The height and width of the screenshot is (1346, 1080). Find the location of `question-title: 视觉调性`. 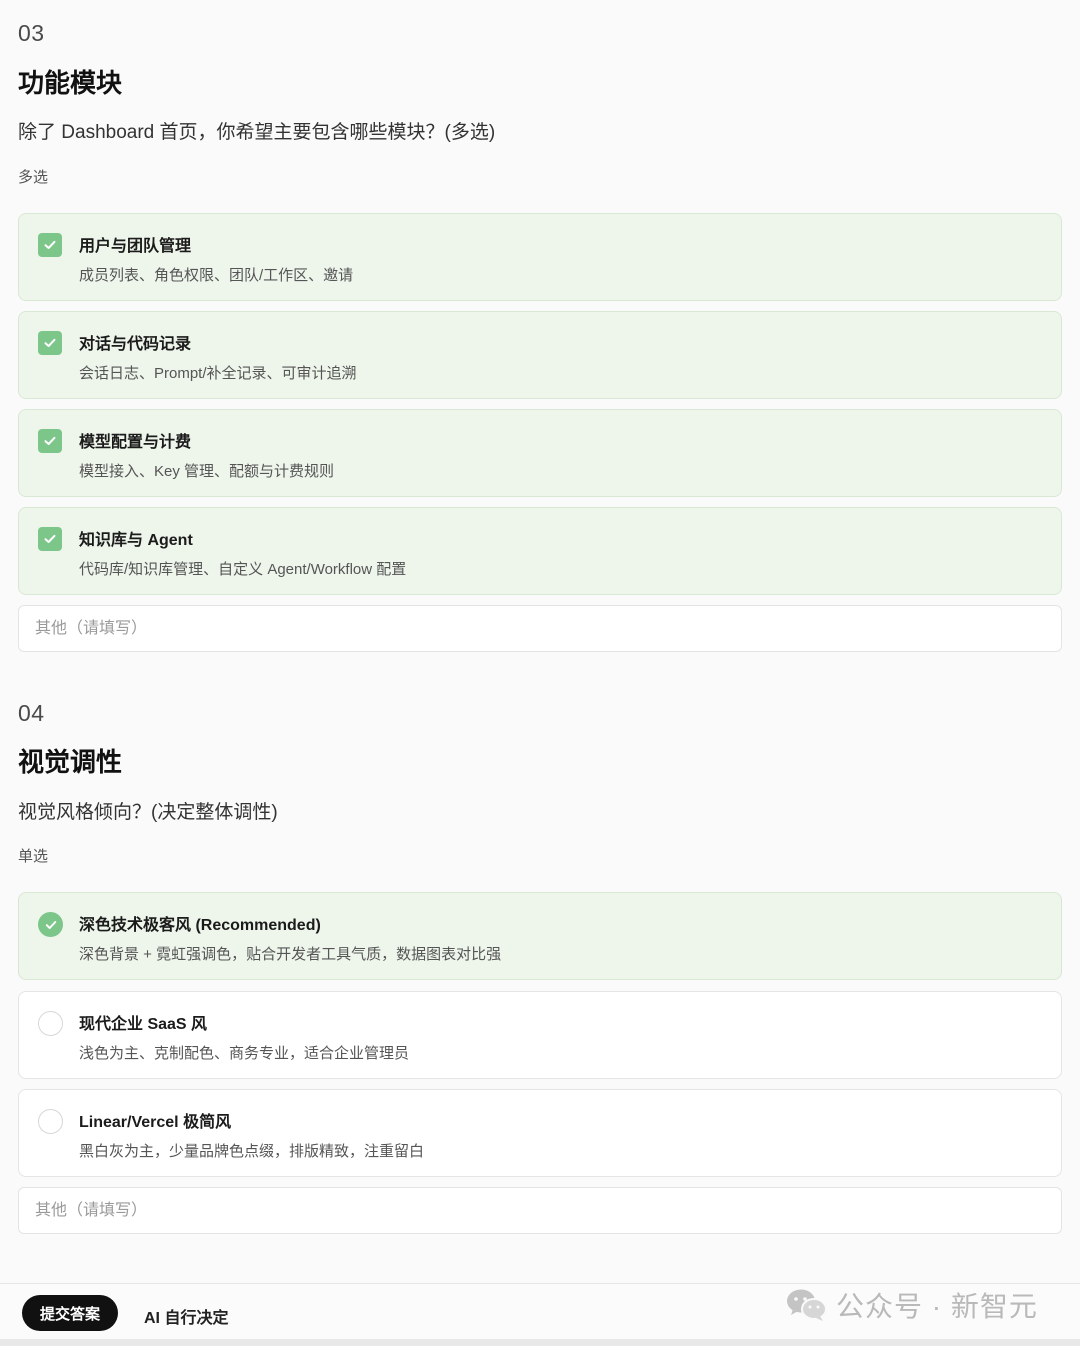

question-title: 视觉调性 is located at coordinates (70, 762).